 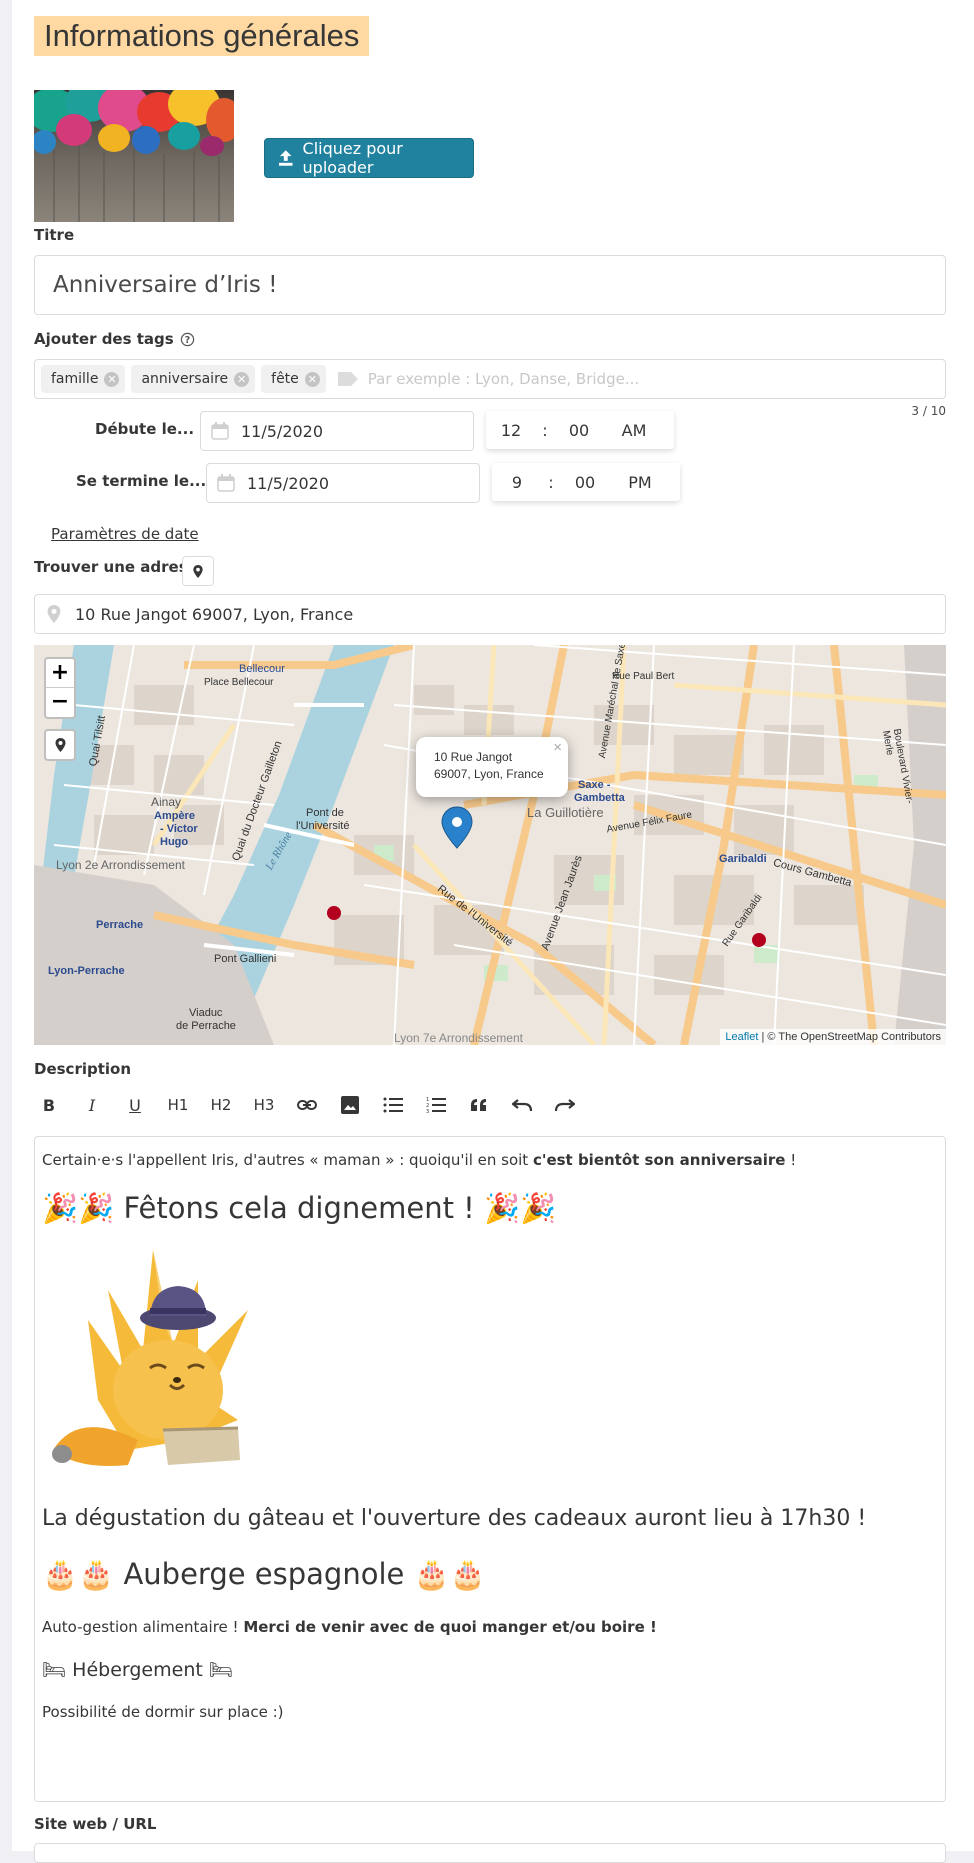 What do you see at coordinates (125, 534) in the screenshot?
I see `date-settings-link: Paramètres de date` at bounding box center [125, 534].